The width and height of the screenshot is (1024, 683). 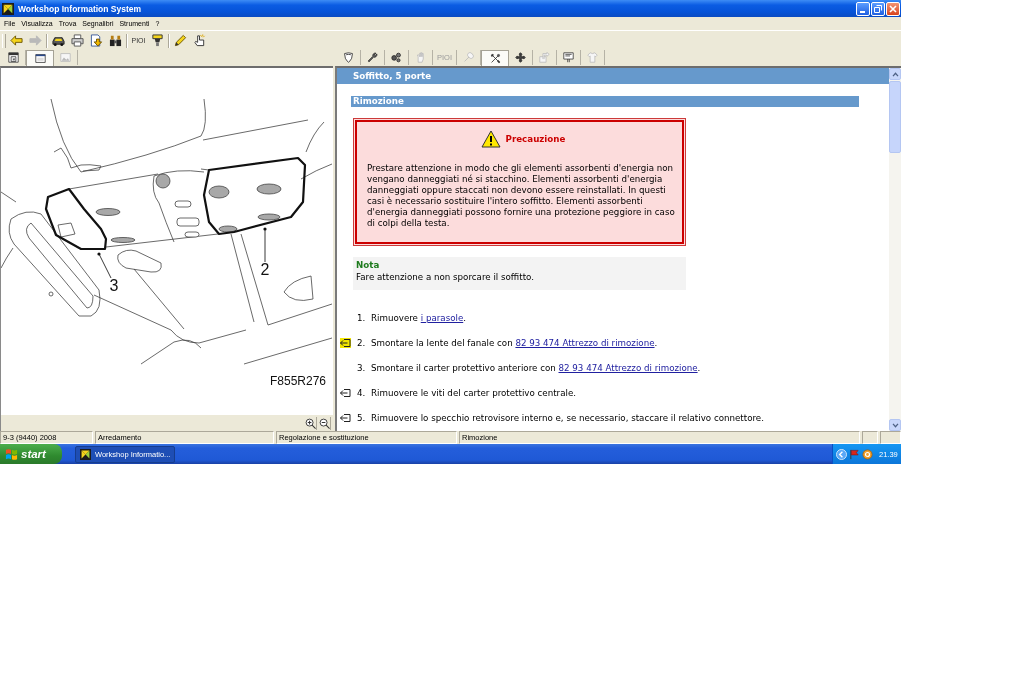 What do you see at coordinates (396, 57) in the screenshot?
I see `gears-icon` at bounding box center [396, 57].